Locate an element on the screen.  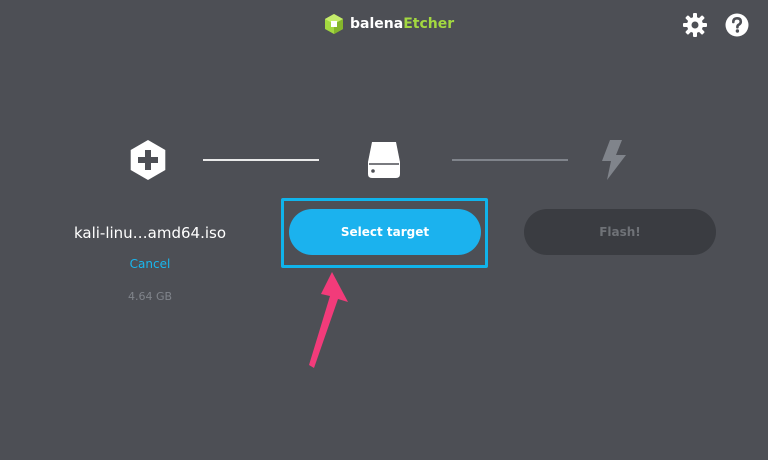
flash-button: Flash! is located at coordinates (620, 232).